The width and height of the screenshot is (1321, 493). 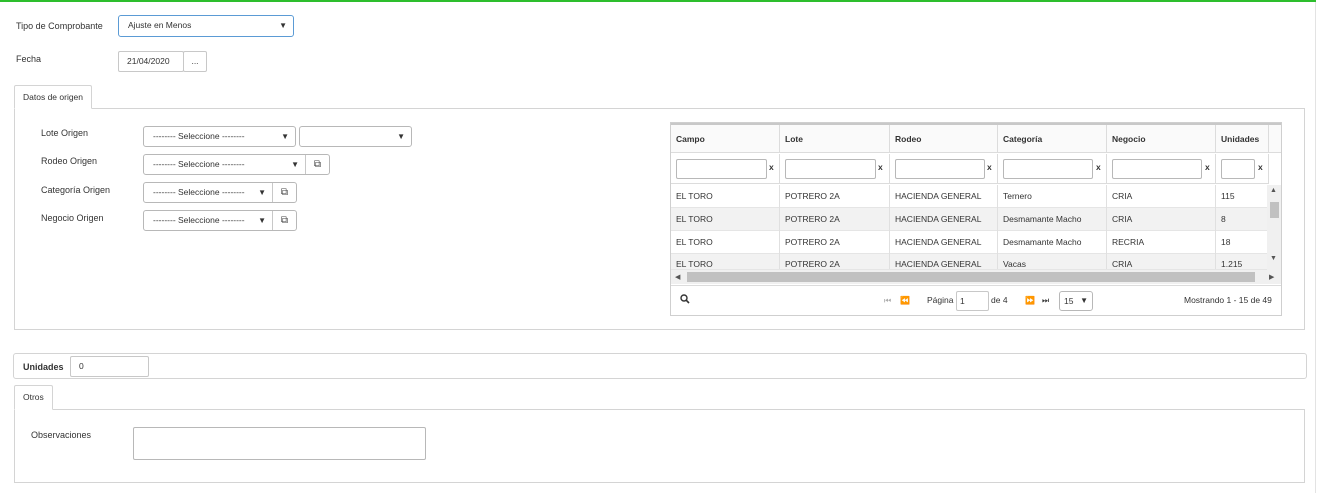 What do you see at coordinates (76, 190) in the screenshot?
I see `categoria-origen-label: Categoría Origen` at bounding box center [76, 190].